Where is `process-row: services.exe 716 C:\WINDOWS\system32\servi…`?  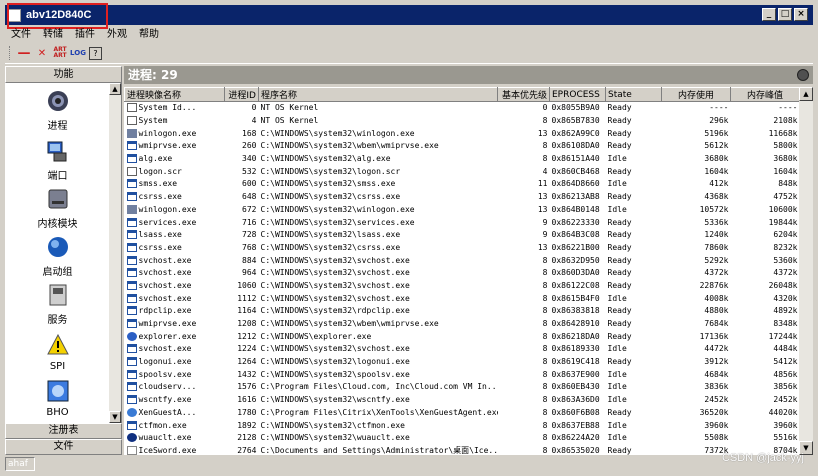
process-row: services.exe 716 C:\WINDOWS\system32\servi… is located at coordinates (462, 222).